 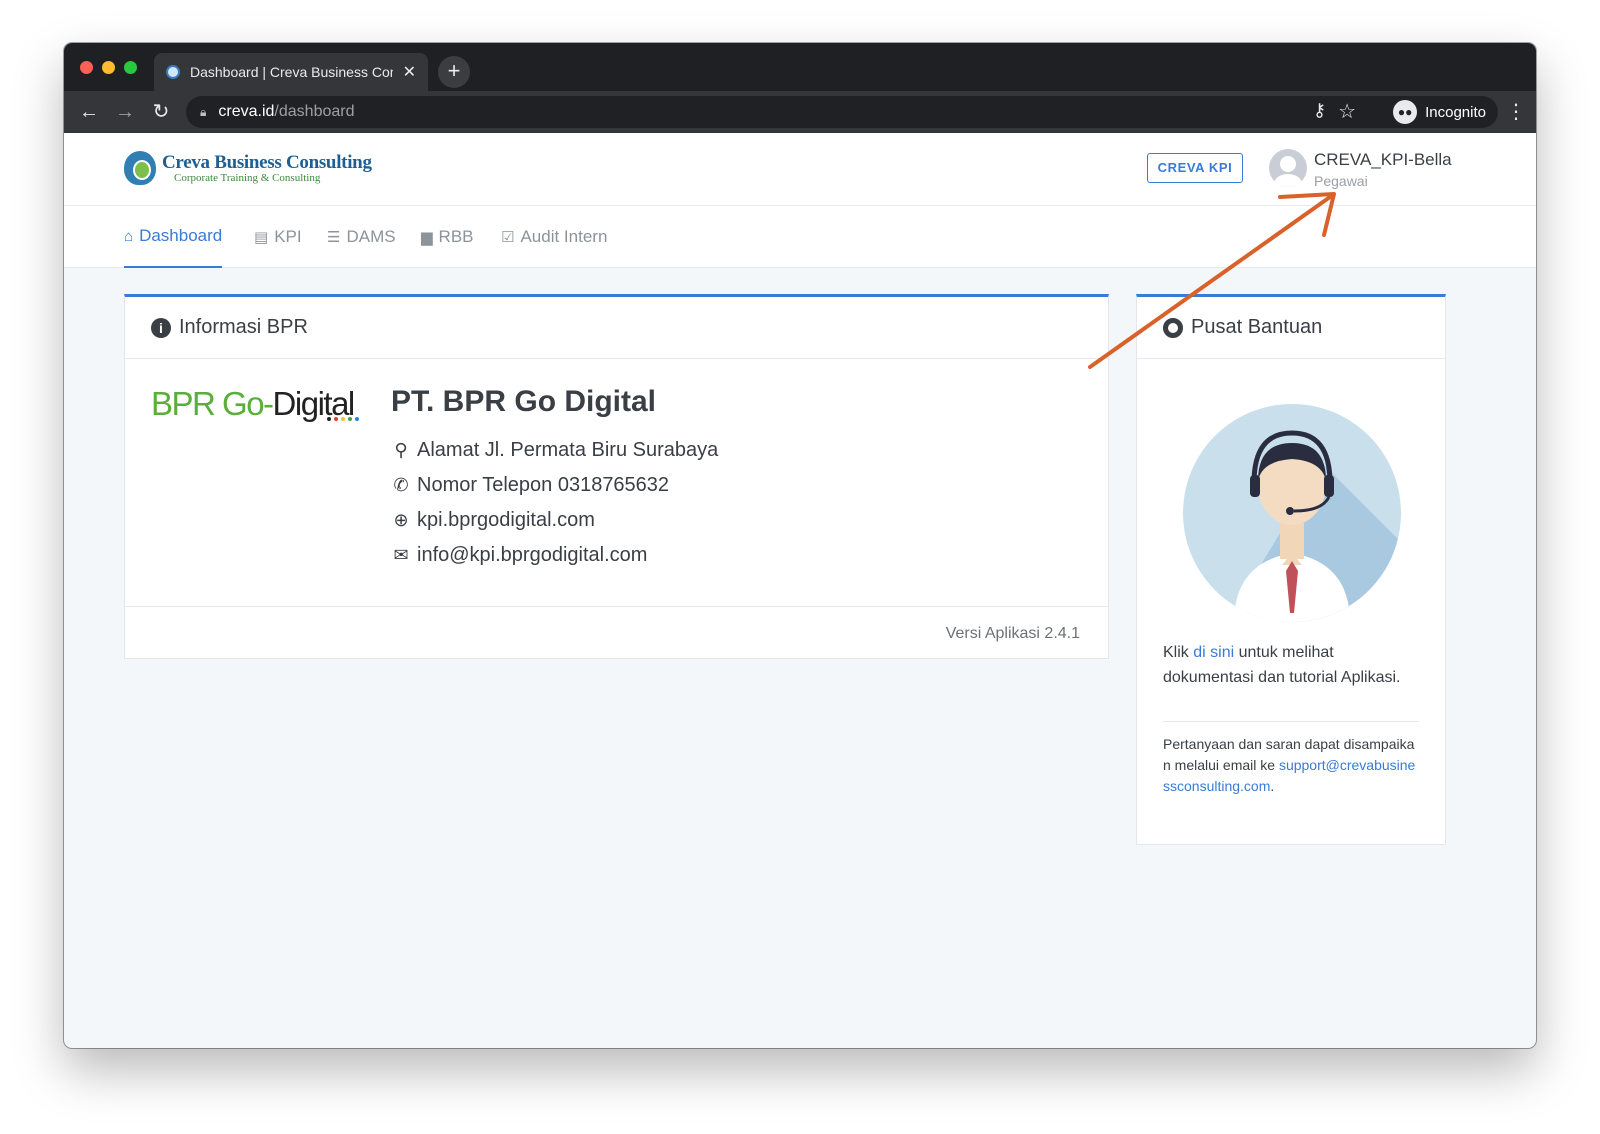 What do you see at coordinates (1319, 110) in the screenshot?
I see `key-icon: ⚷` at bounding box center [1319, 110].